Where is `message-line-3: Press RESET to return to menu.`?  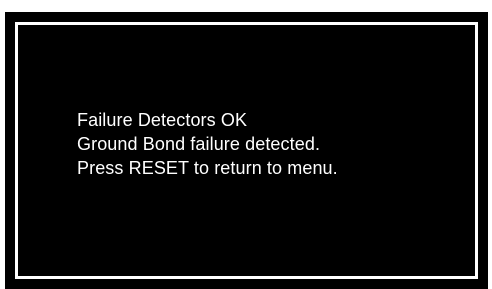 message-line-3: Press RESET to return to menu. is located at coordinates (207, 168).